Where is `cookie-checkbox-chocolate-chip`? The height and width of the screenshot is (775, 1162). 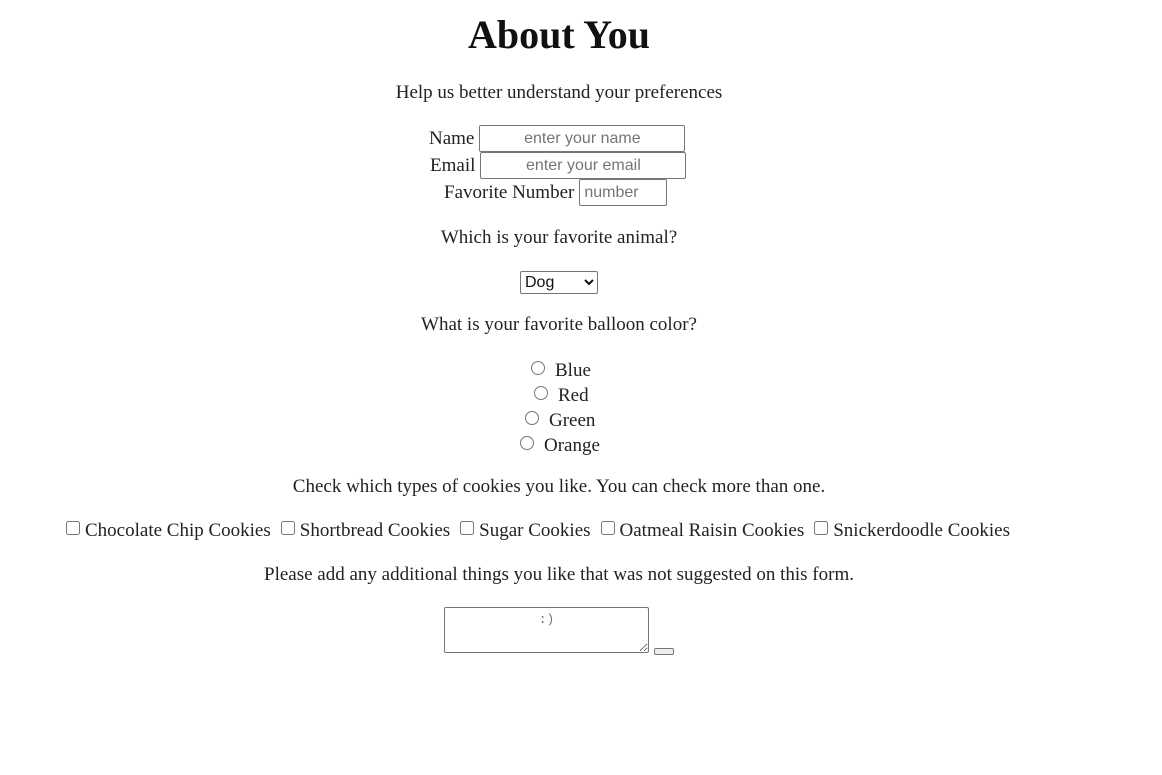
cookie-checkbox-chocolate-chip is located at coordinates (73, 528).